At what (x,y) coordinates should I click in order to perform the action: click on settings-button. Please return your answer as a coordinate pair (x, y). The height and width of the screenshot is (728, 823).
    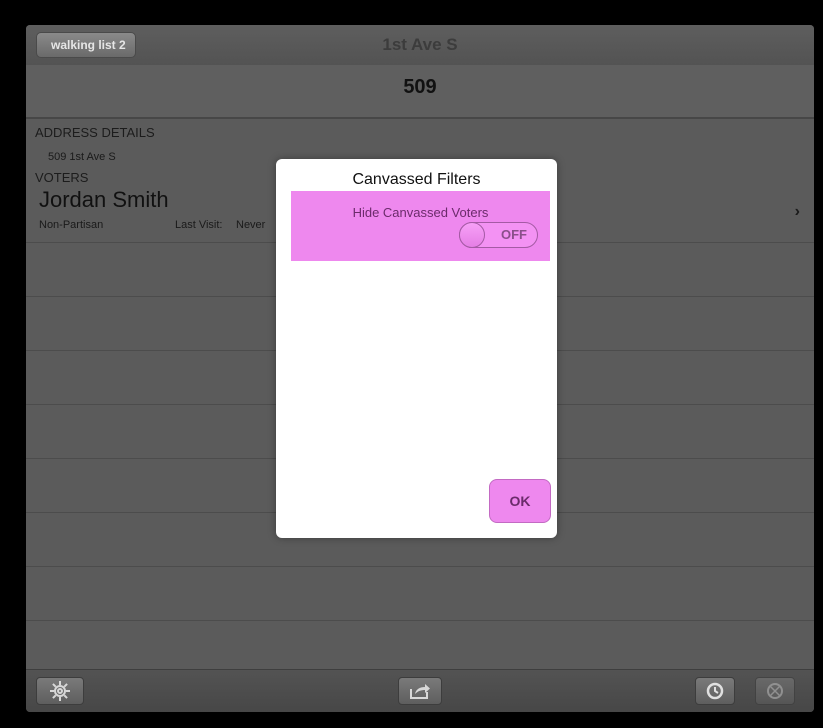
    Looking at the image, I should click on (60, 691).